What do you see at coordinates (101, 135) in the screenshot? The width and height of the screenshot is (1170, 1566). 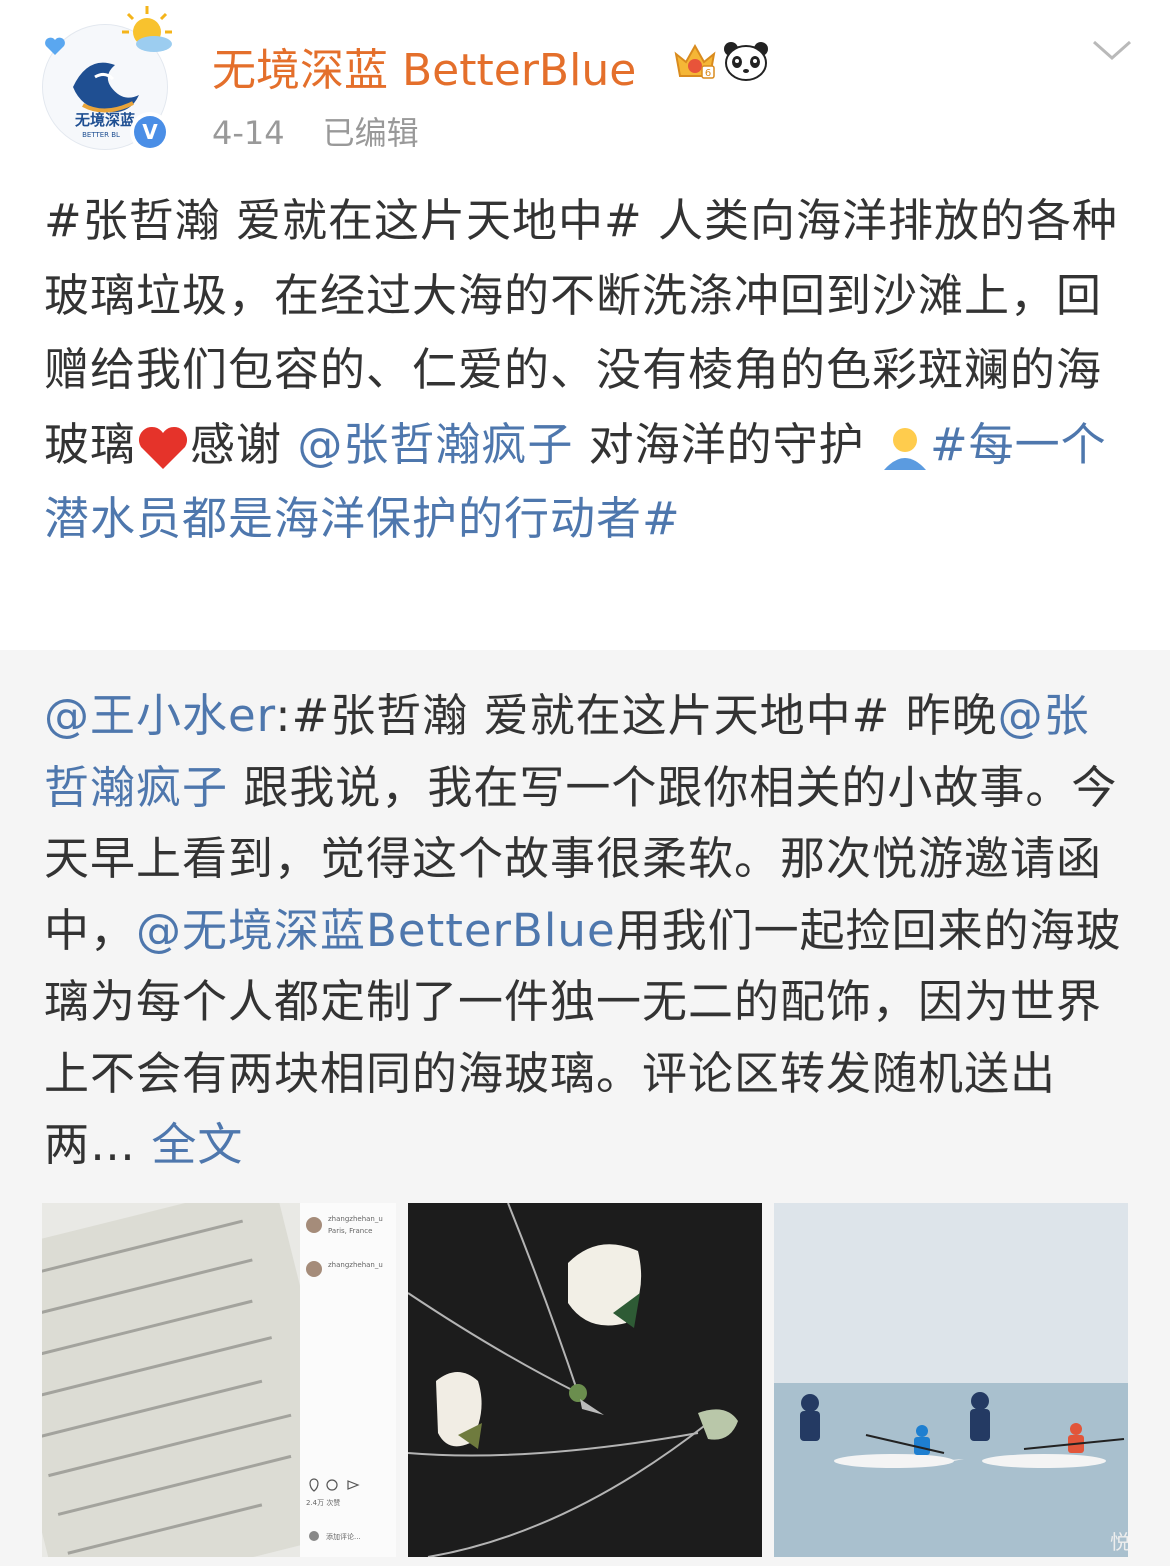 I see `svg-text: BETTER BL` at bounding box center [101, 135].